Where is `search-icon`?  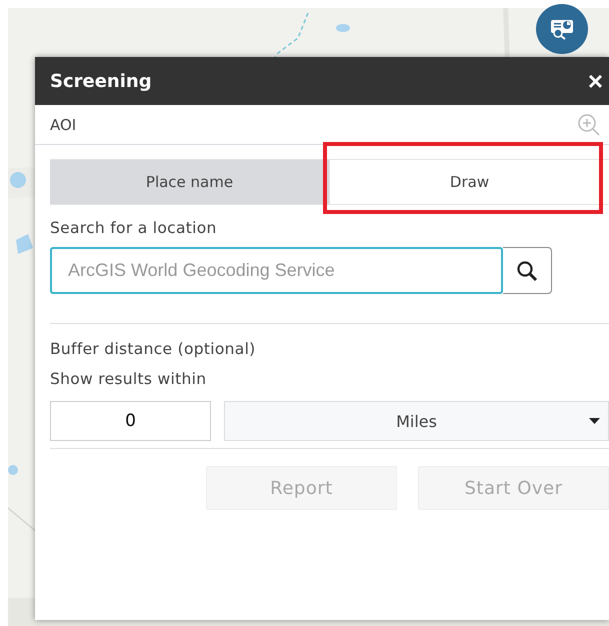 search-icon is located at coordinates (527, 271).